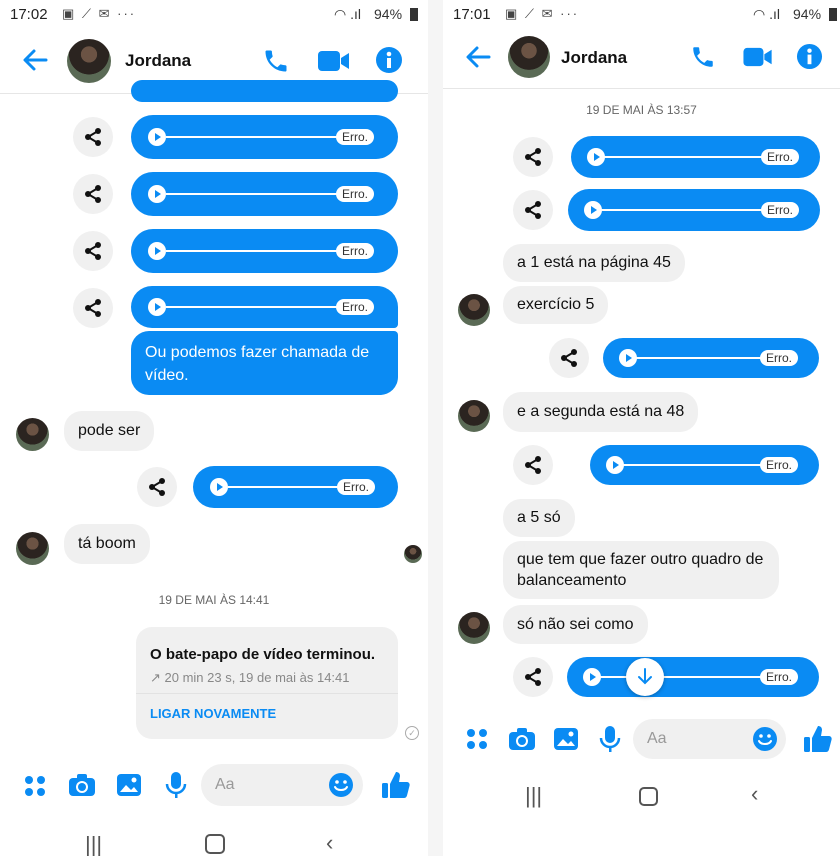 Image resolution: width=840 pixels, height=856 pixels. I want to click on message-bubble-in: só não sei como, so click(575, 624).